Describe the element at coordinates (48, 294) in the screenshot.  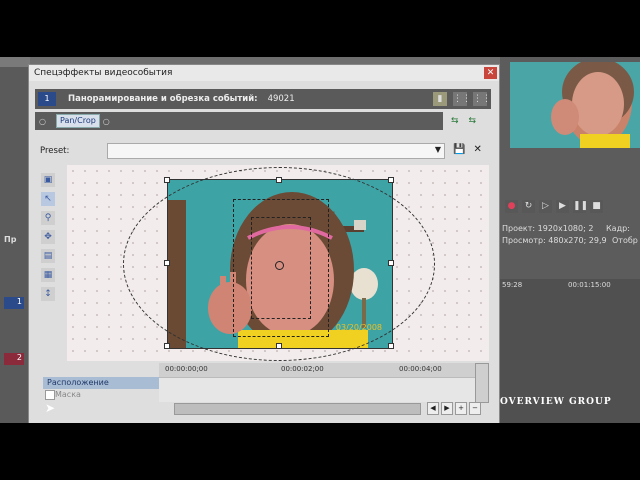
I see `vertical-move-icon: ↕` at that location.